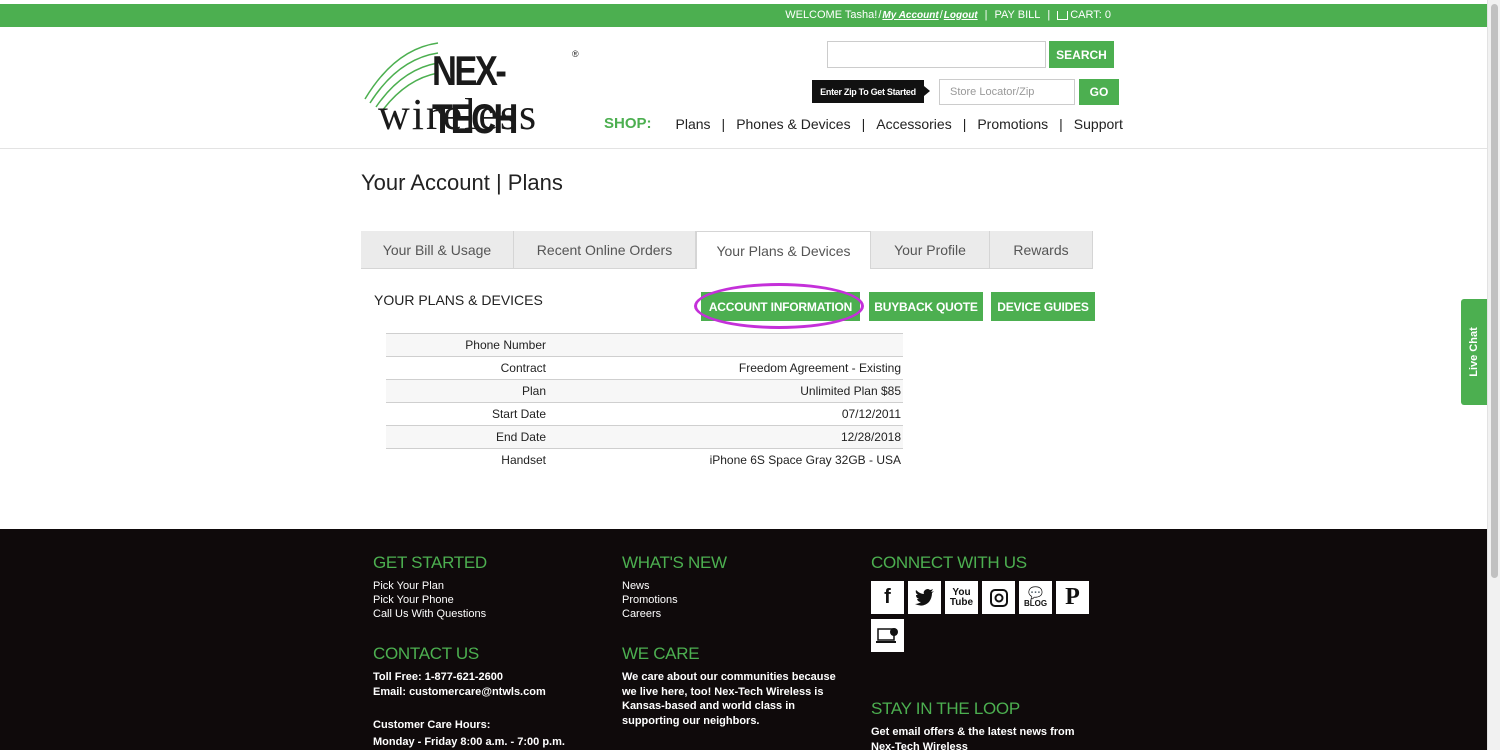  Describe the element at coordinates (674, 614) in the screenshot. I see `footer-link-careers: Careers` at that location.